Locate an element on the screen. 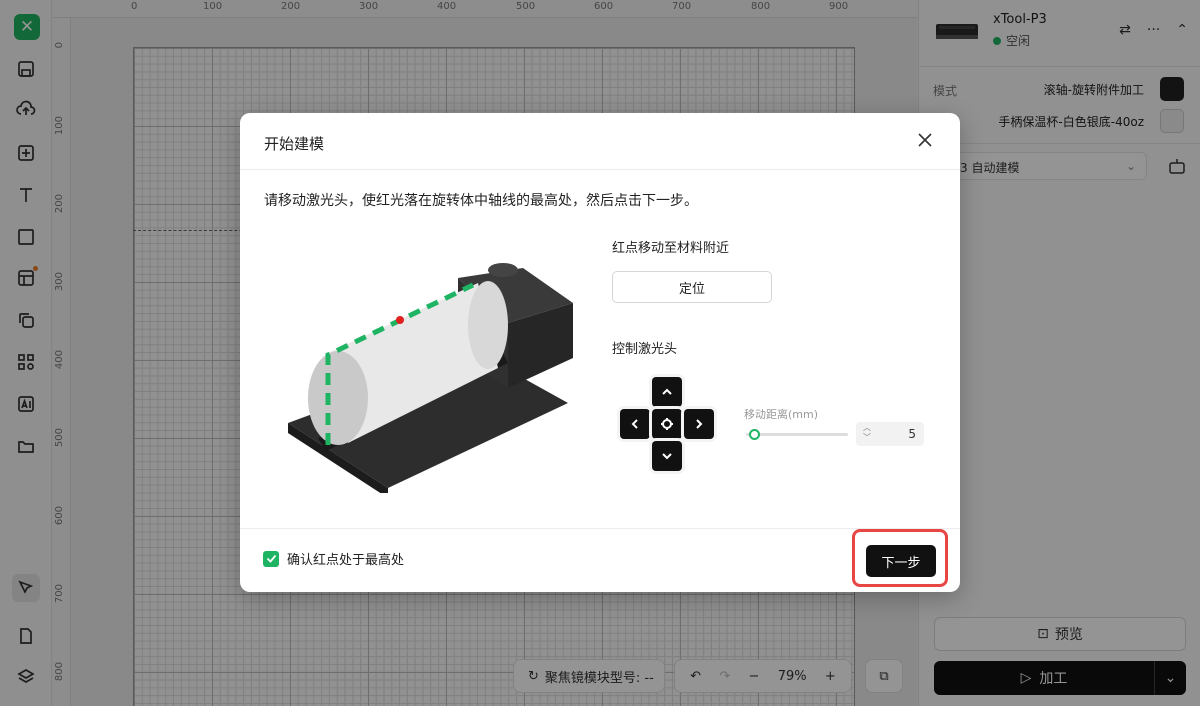 The height and width of the screenshot is (706, 1200). home-crosshair-button is located at coordinates (667, 424).